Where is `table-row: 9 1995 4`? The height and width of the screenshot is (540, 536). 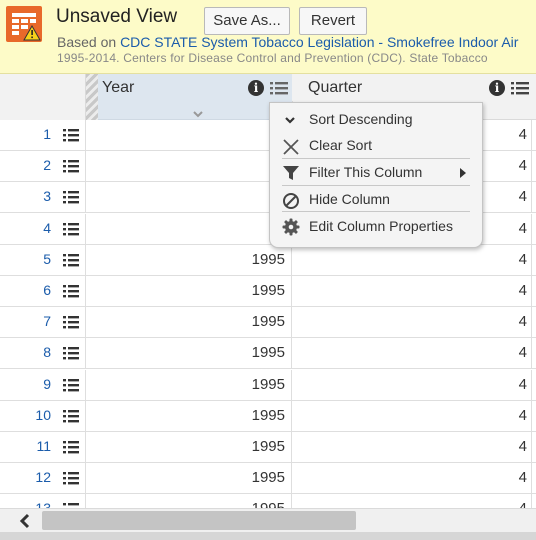 table-row: 9 1995 4 is located at coordinates (268, 385).